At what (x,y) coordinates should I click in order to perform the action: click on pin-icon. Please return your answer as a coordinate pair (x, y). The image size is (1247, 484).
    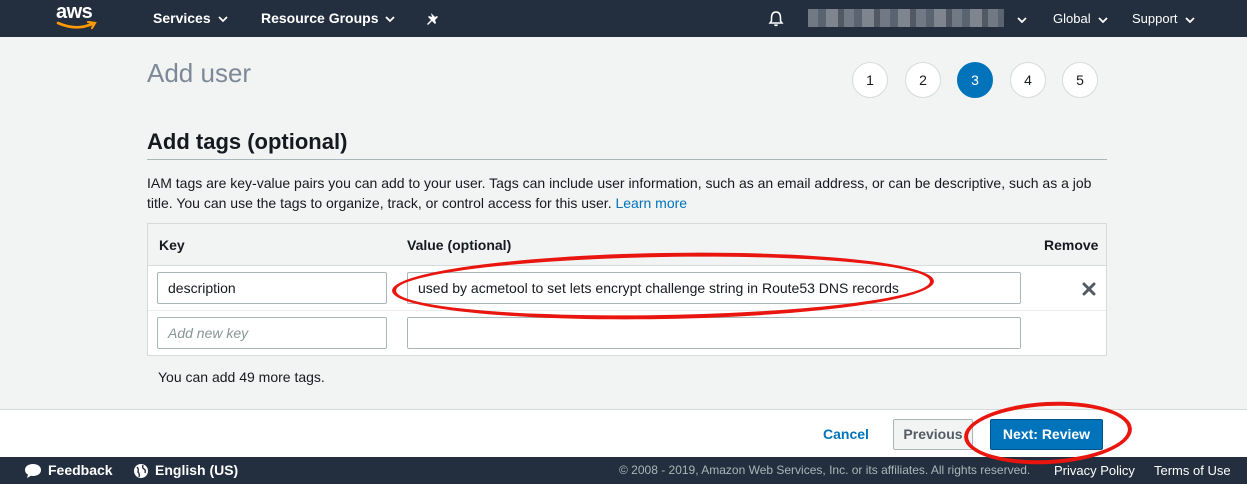
    Looking at the image, I should click on (432, 19).